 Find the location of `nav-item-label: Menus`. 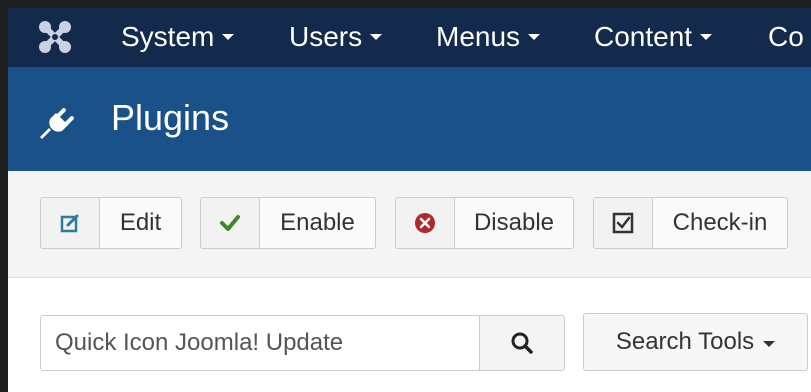

nav-item-label: Menus is located at coordinates (478, 36).